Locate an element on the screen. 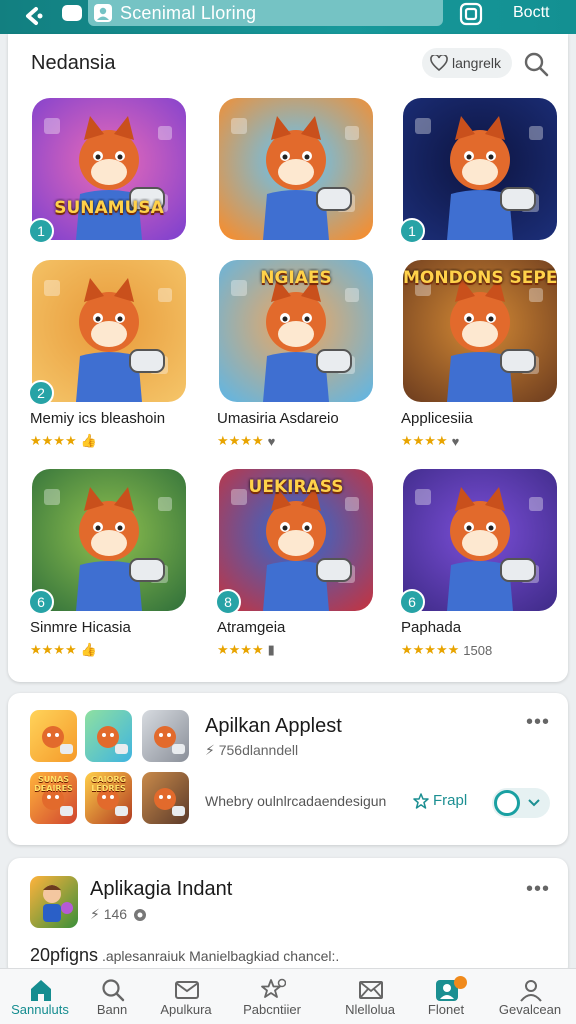 The width and height of the screenshot is (576, 1024). chevron-down-icon is located at coordinates (534, 803).